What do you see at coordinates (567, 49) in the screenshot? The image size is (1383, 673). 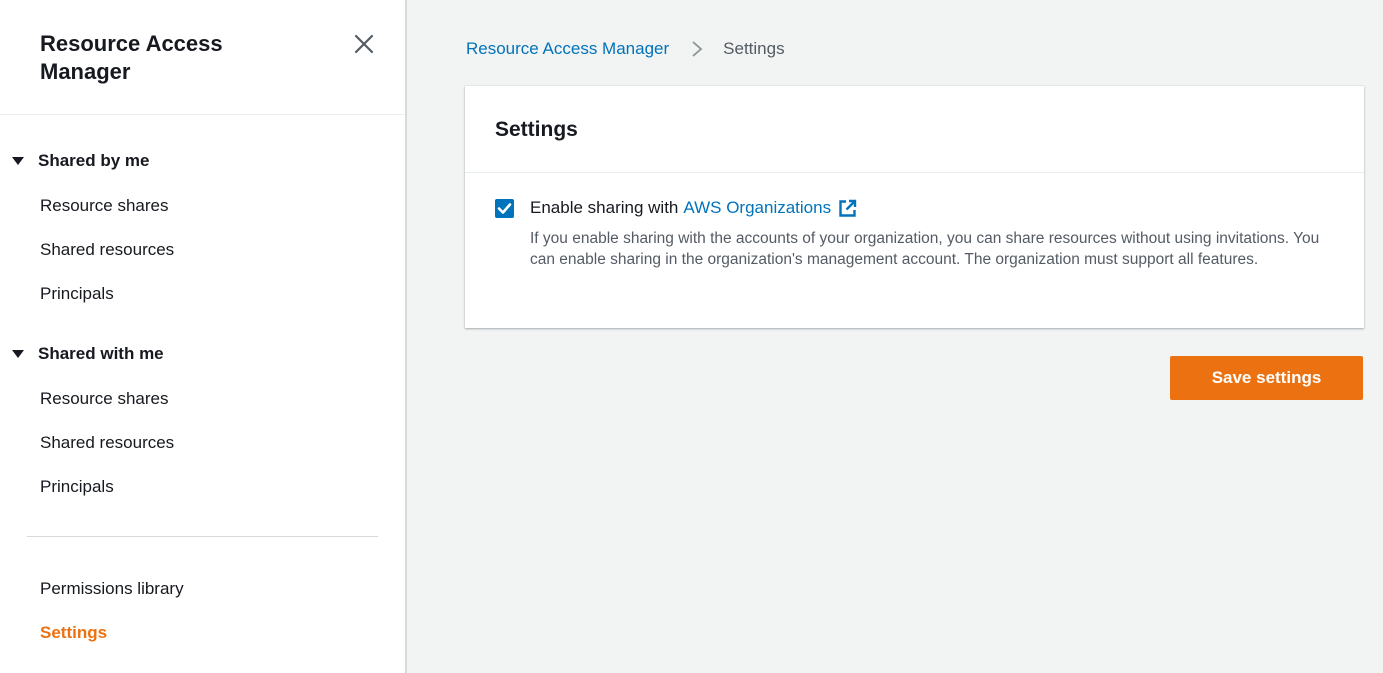 I see `breadcrumb-link-ram: Resource Access Manager` at bounding box center [567, 49].